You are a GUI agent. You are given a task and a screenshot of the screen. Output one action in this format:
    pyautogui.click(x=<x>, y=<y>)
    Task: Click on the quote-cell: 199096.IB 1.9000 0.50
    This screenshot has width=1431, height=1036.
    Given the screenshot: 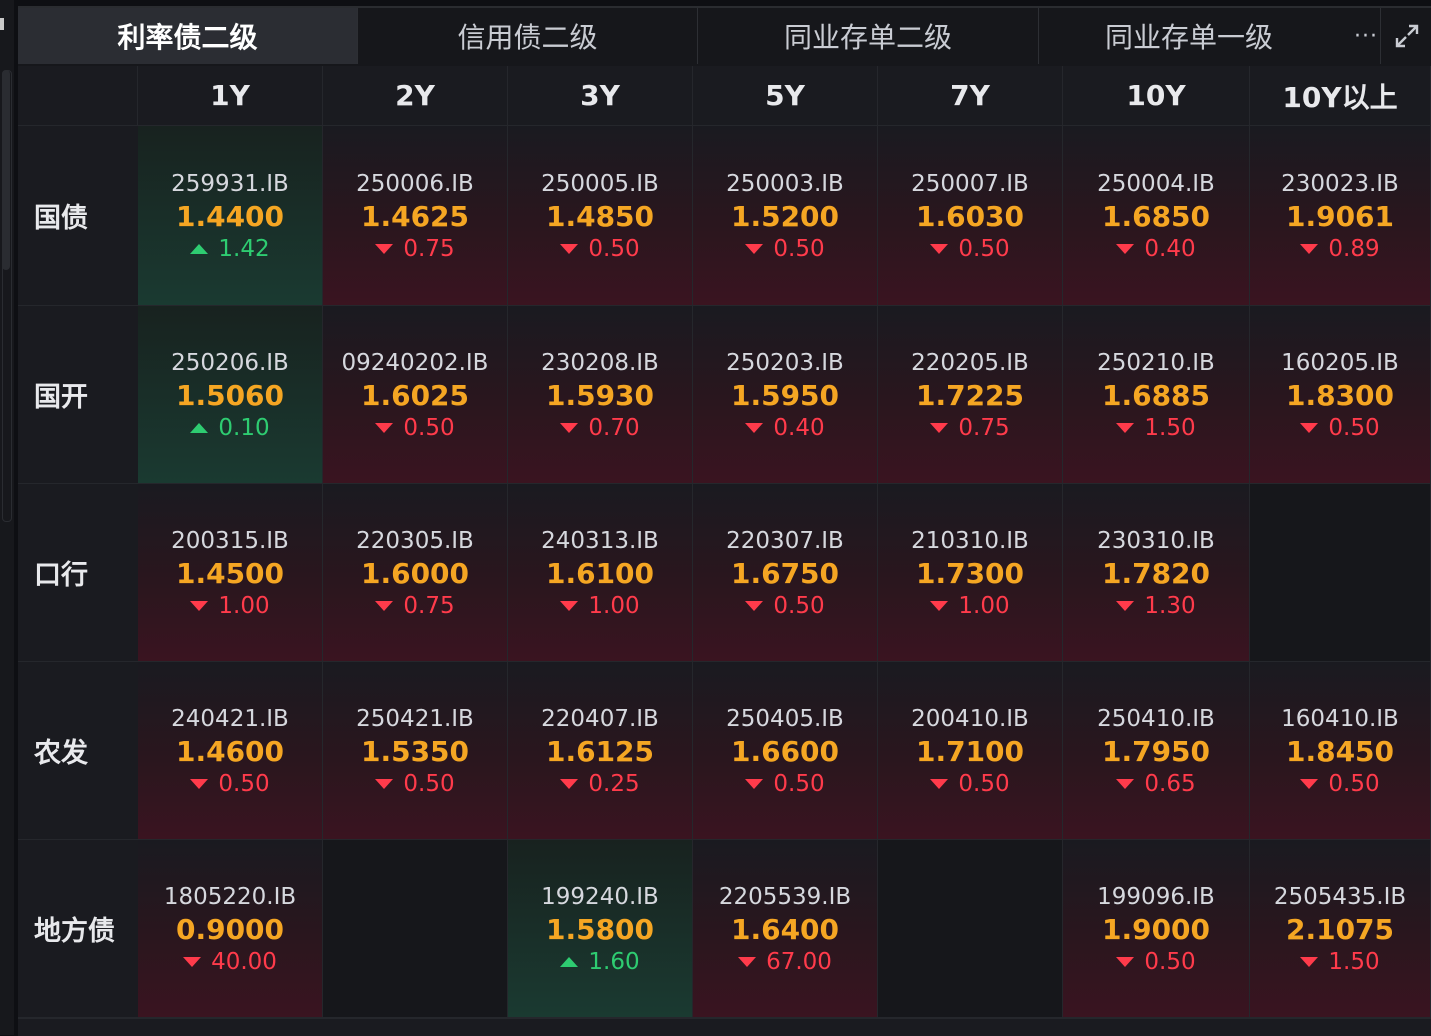 What is the action you would take?
    pyautogui.click(x=1156, y=929)
    